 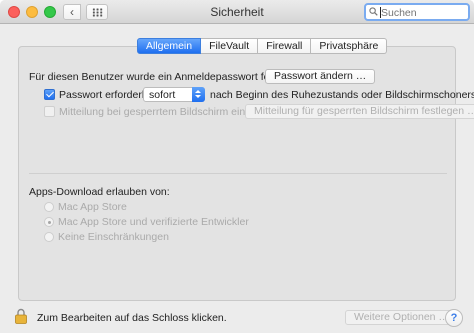 What do you see at coordinates (285, 46) in the screenshot?
I see `tab-firewall: Firewall` at bounding box center [285, 46].